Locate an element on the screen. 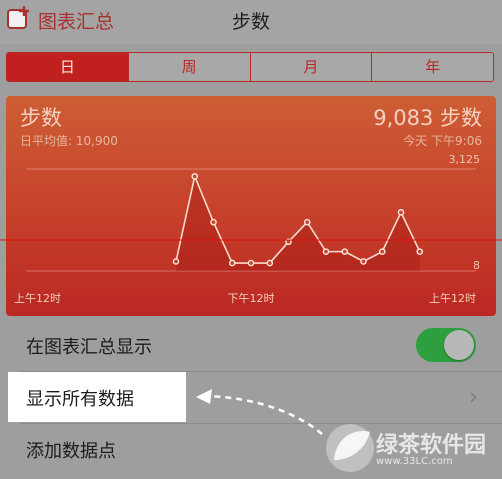  tab-week: 周 is located at coordinates (188, 67).